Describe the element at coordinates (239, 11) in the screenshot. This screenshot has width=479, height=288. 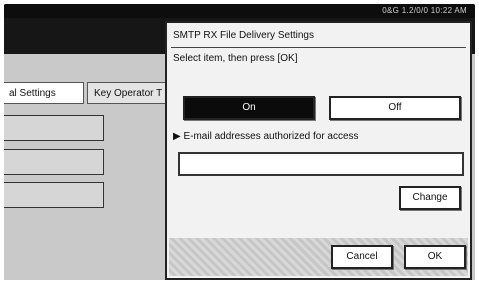
I see `status-bar: 0&G 1.2/0/0 10:22 AM` at that location.